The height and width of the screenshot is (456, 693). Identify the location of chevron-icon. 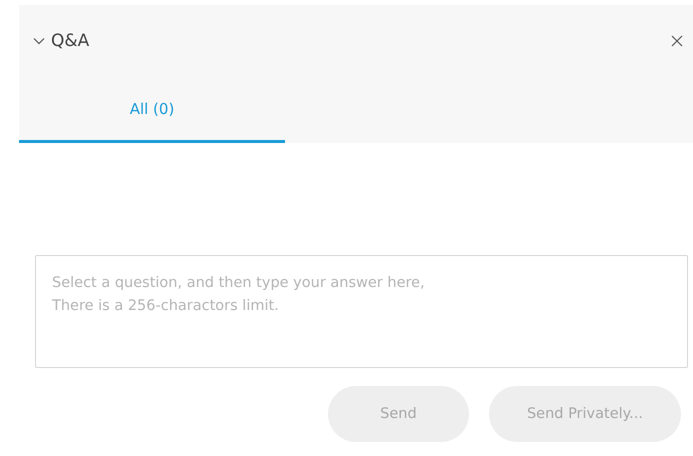
(39, 41).